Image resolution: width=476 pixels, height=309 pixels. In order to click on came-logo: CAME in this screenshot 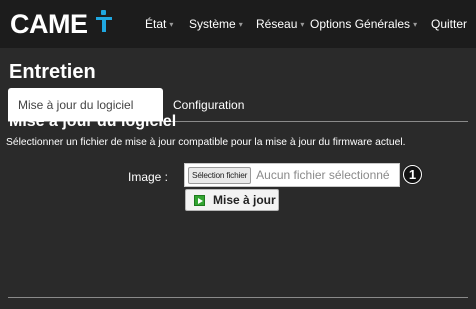, I will do `click(61, 24)`.